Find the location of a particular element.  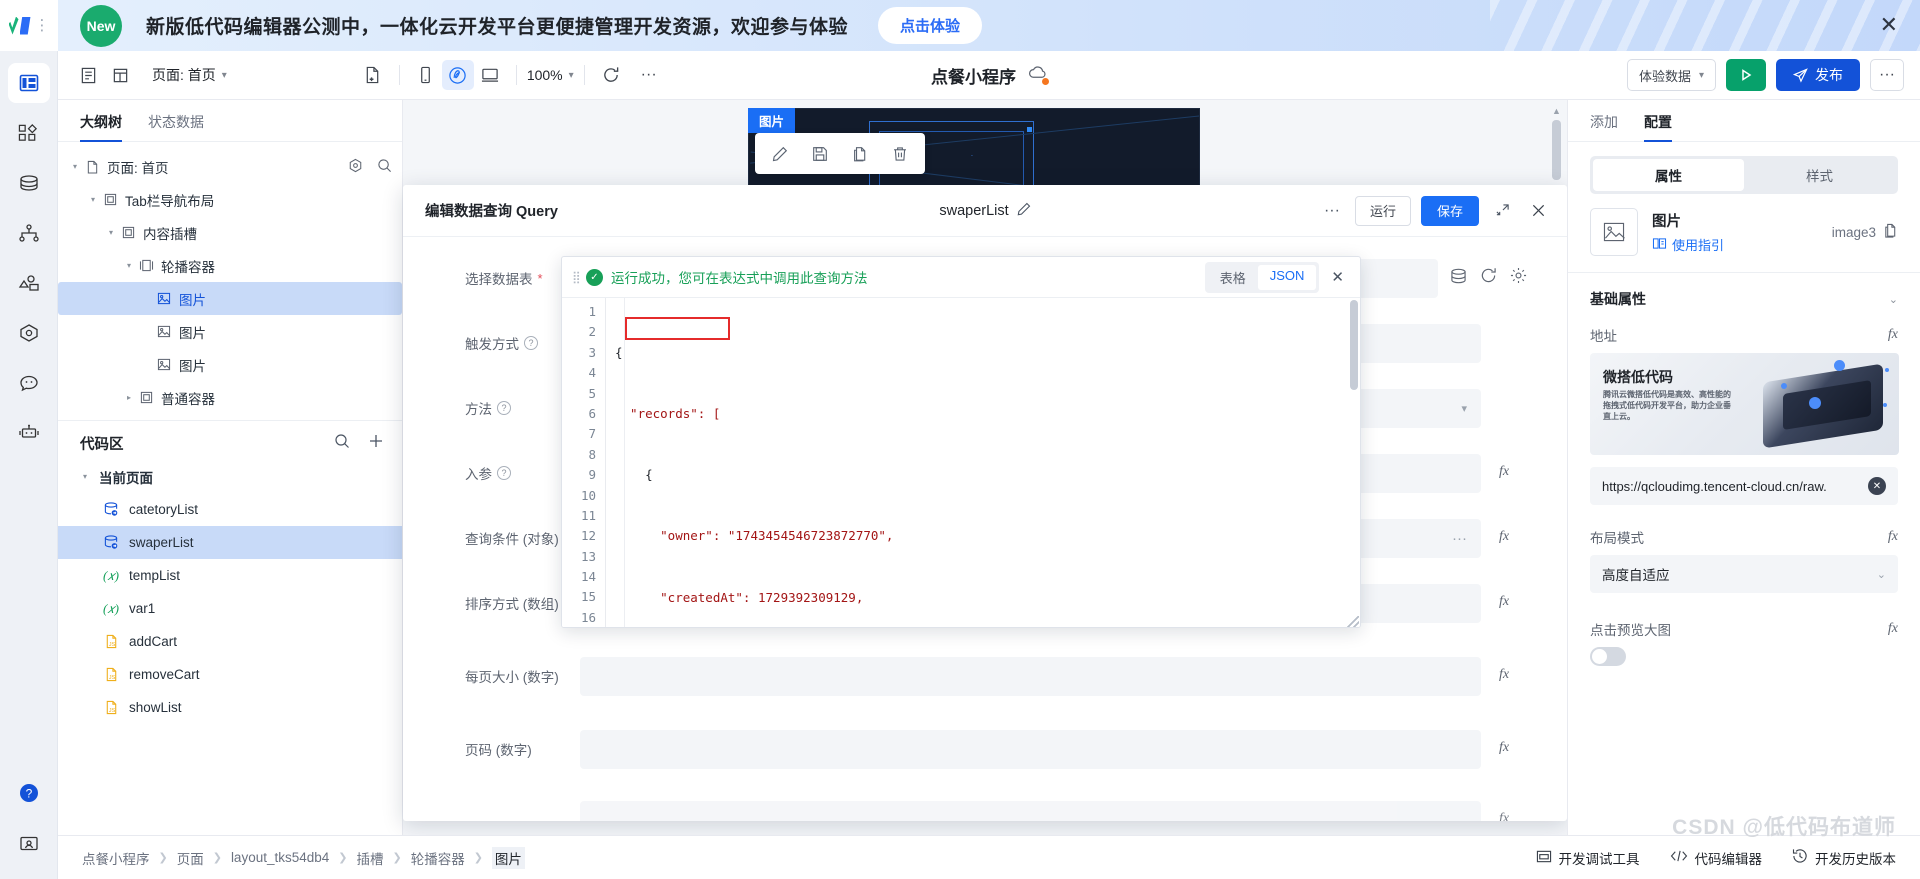

tree-item-page: ▾ 页面: 首页 is located at coordinates (230, 166).